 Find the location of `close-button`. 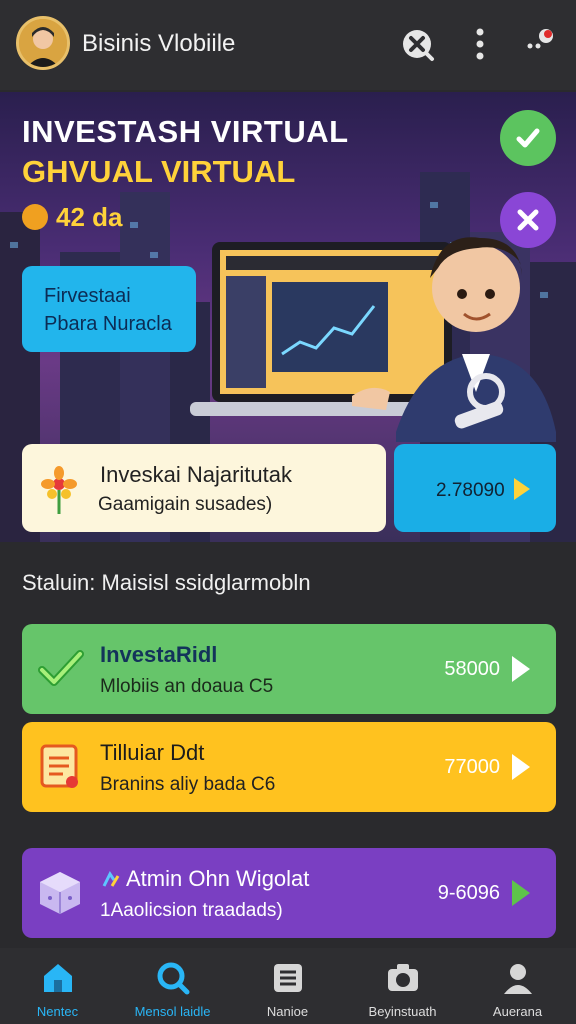

close-button is located at coordinates (528, 220).